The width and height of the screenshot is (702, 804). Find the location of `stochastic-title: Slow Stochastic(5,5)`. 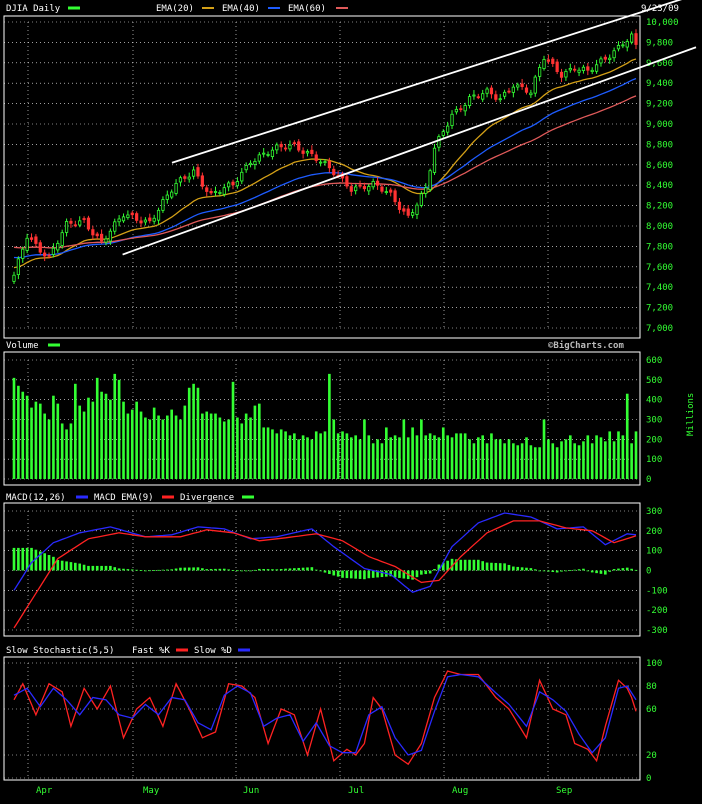

stochastic-title: Slow Stochastic(5,5) is located at coordinates (60, 651).